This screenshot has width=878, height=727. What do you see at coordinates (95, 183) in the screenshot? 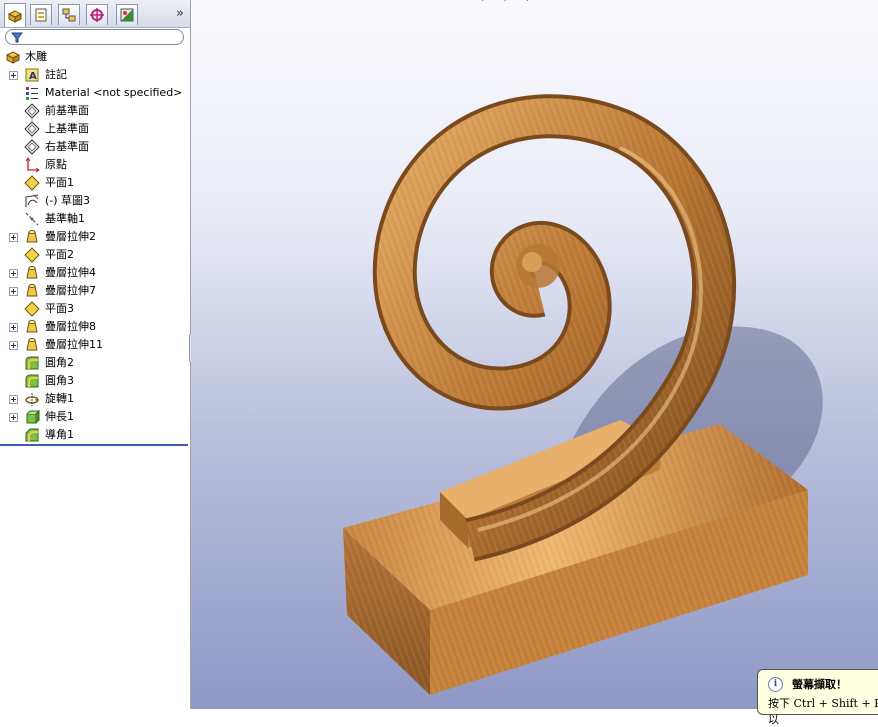
I see `tree-item: 平面1` at bounding box center [95, 183].